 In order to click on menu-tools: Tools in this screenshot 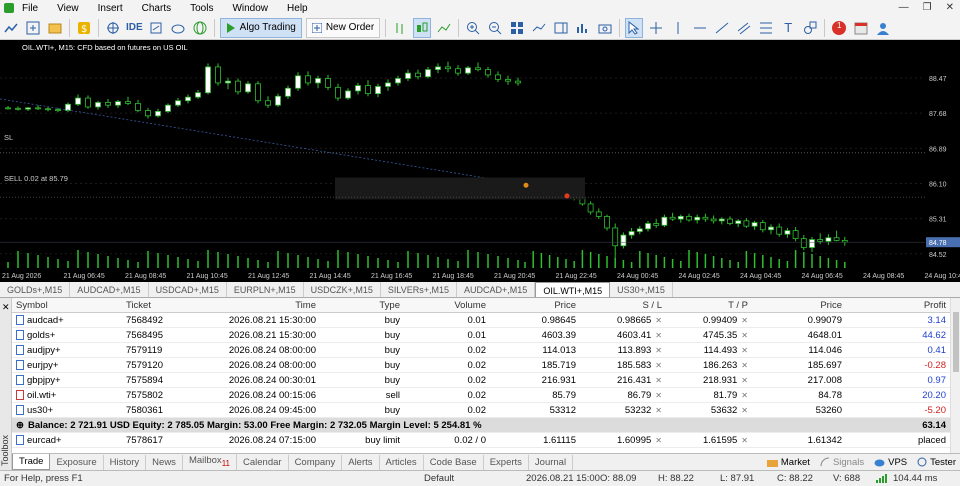, I will do `click(201, 8)`.